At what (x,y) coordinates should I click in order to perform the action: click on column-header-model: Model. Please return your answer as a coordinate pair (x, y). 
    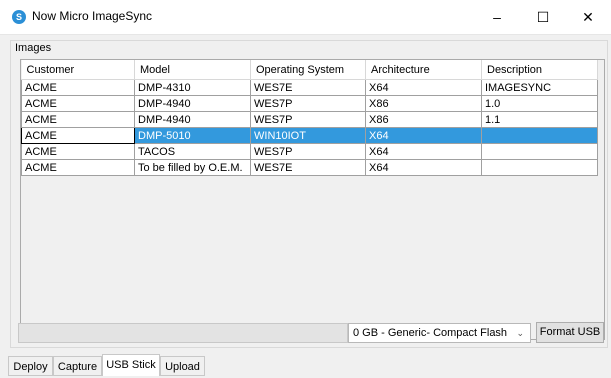
    Looking at the image, I should click on (192, 70).